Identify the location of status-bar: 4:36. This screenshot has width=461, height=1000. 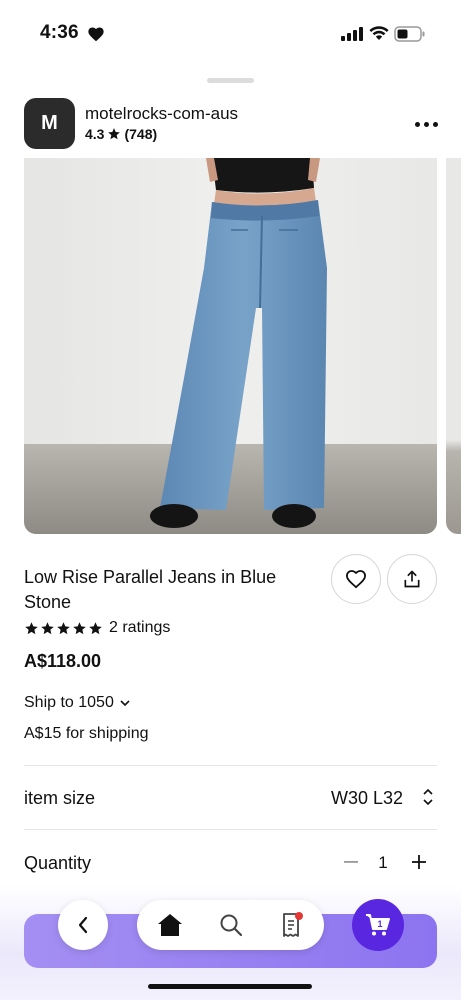
(230, 31).